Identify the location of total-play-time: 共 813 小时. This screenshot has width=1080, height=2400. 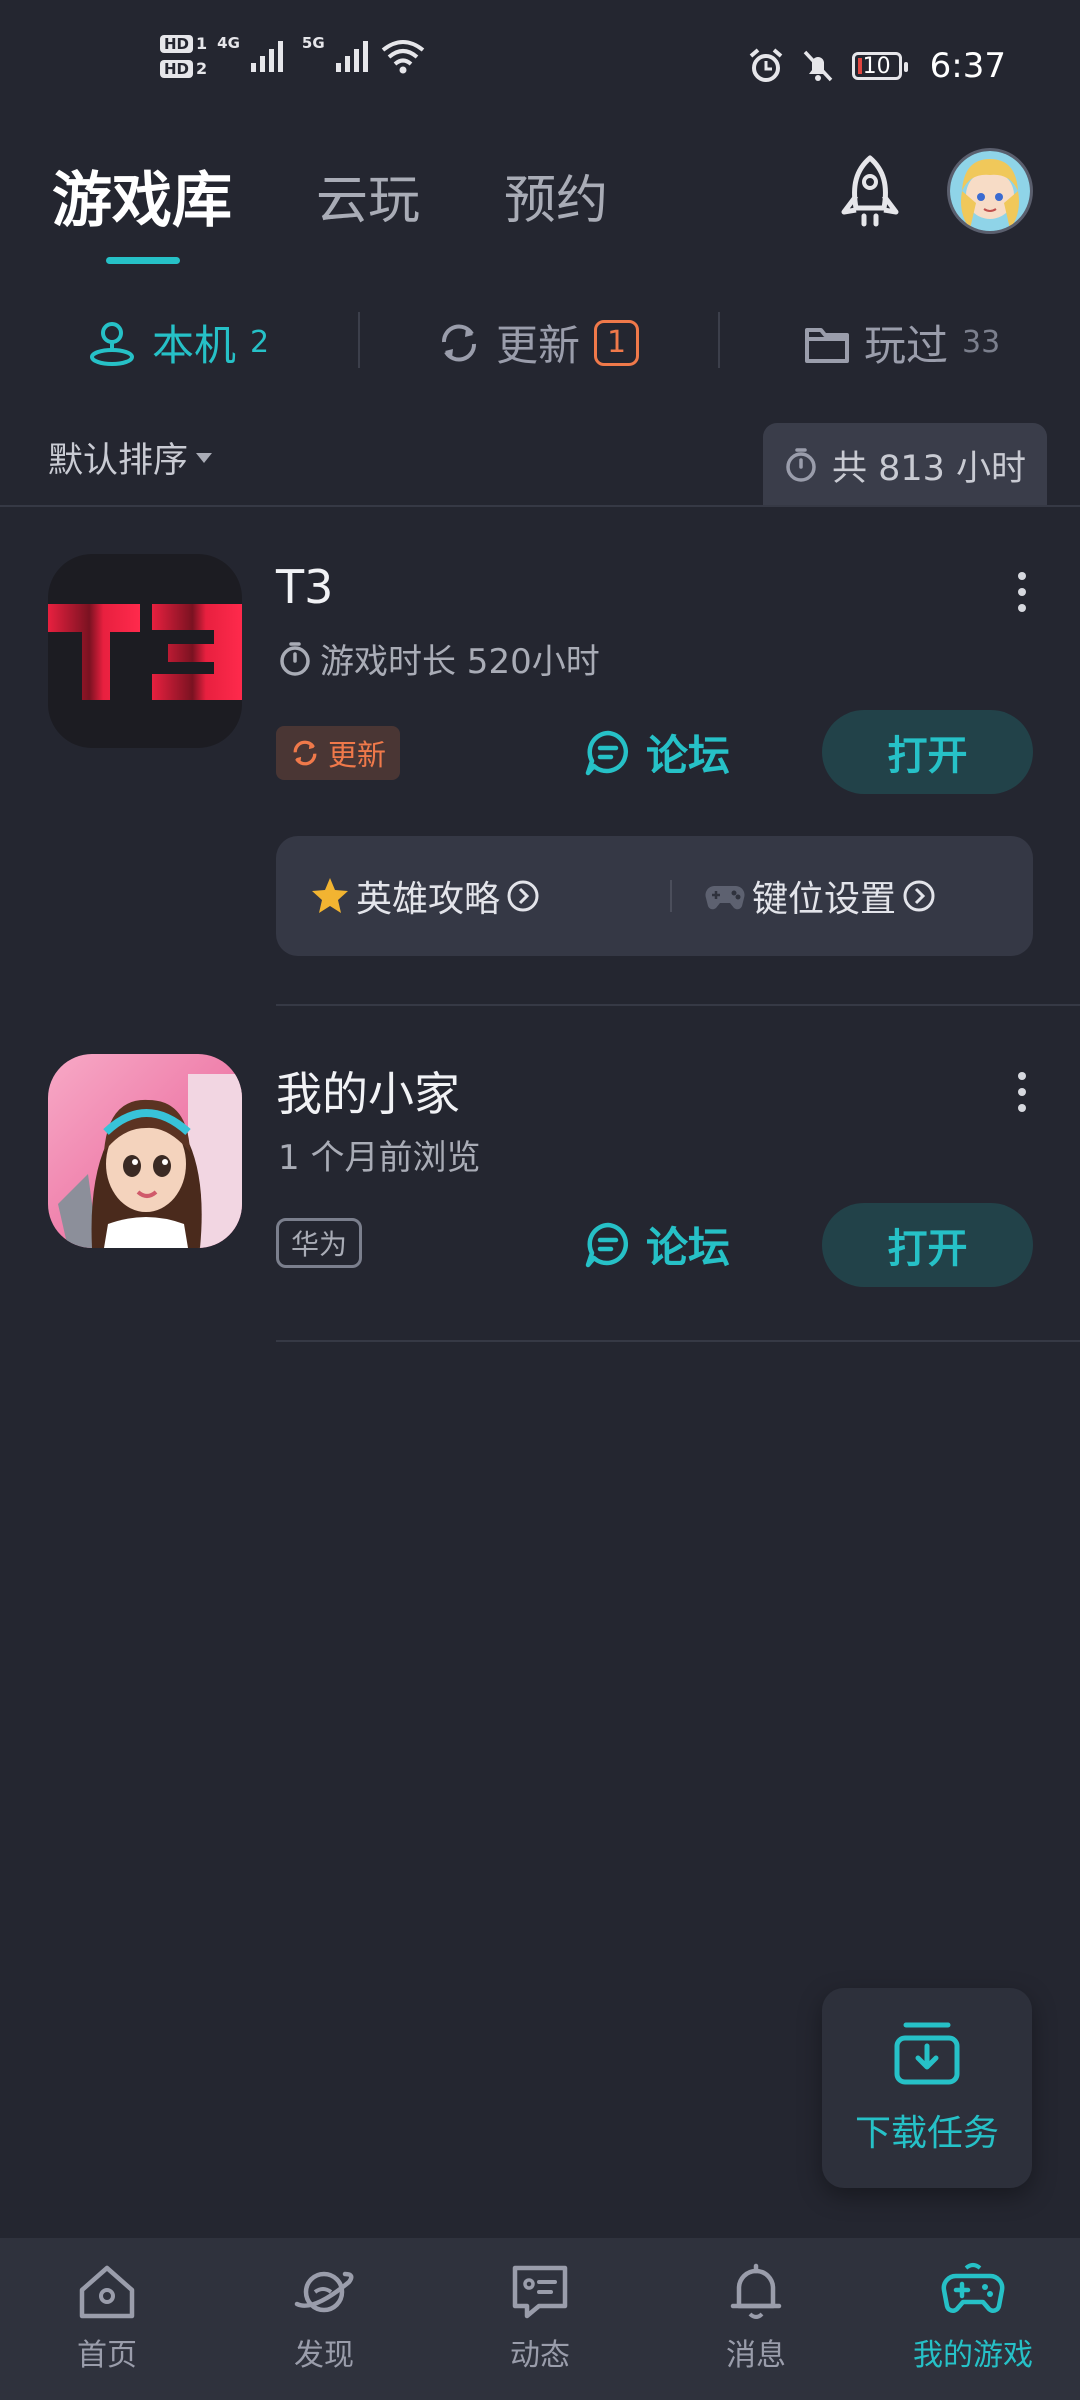
(905, 465).